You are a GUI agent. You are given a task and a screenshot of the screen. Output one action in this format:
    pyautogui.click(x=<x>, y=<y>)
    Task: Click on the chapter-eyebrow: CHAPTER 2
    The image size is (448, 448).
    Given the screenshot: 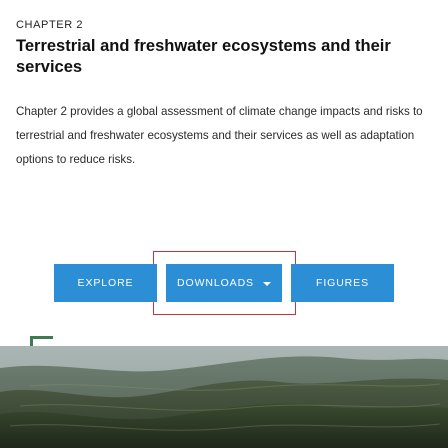 What is the action you would take?
    pyautogui.click(x=50, y=25)
    